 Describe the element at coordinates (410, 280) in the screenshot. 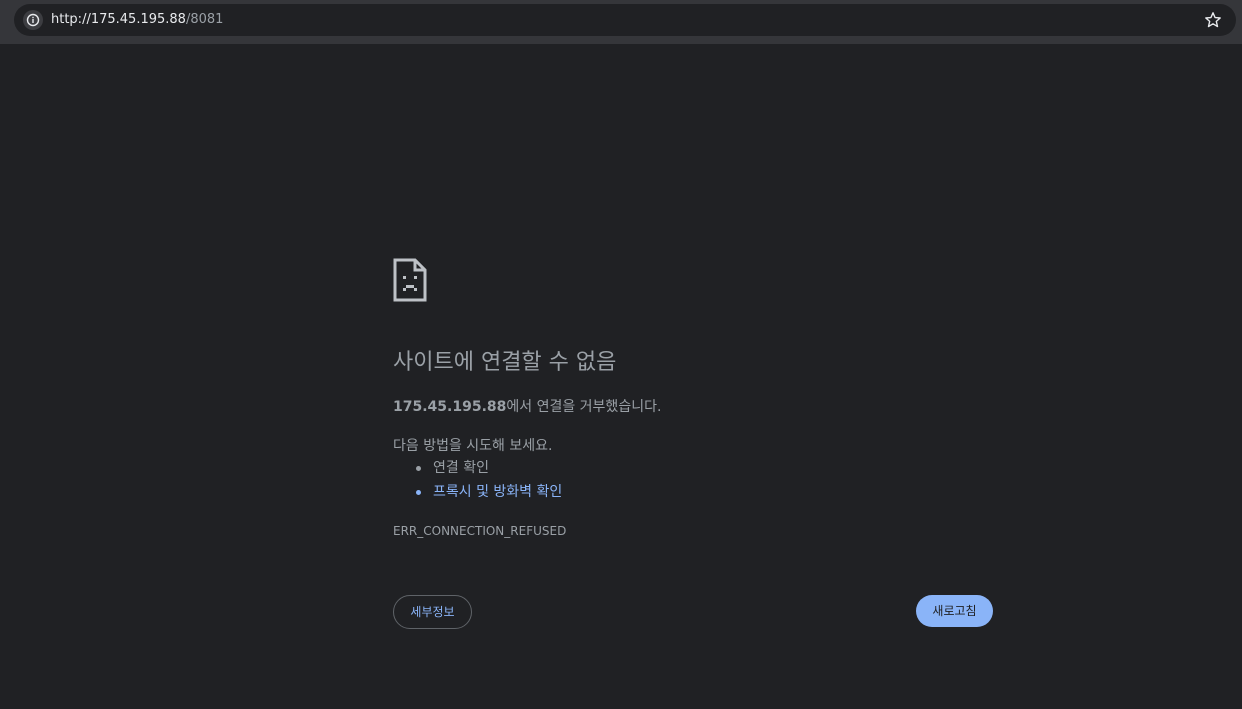

I see `sad-document-icon` at that location.